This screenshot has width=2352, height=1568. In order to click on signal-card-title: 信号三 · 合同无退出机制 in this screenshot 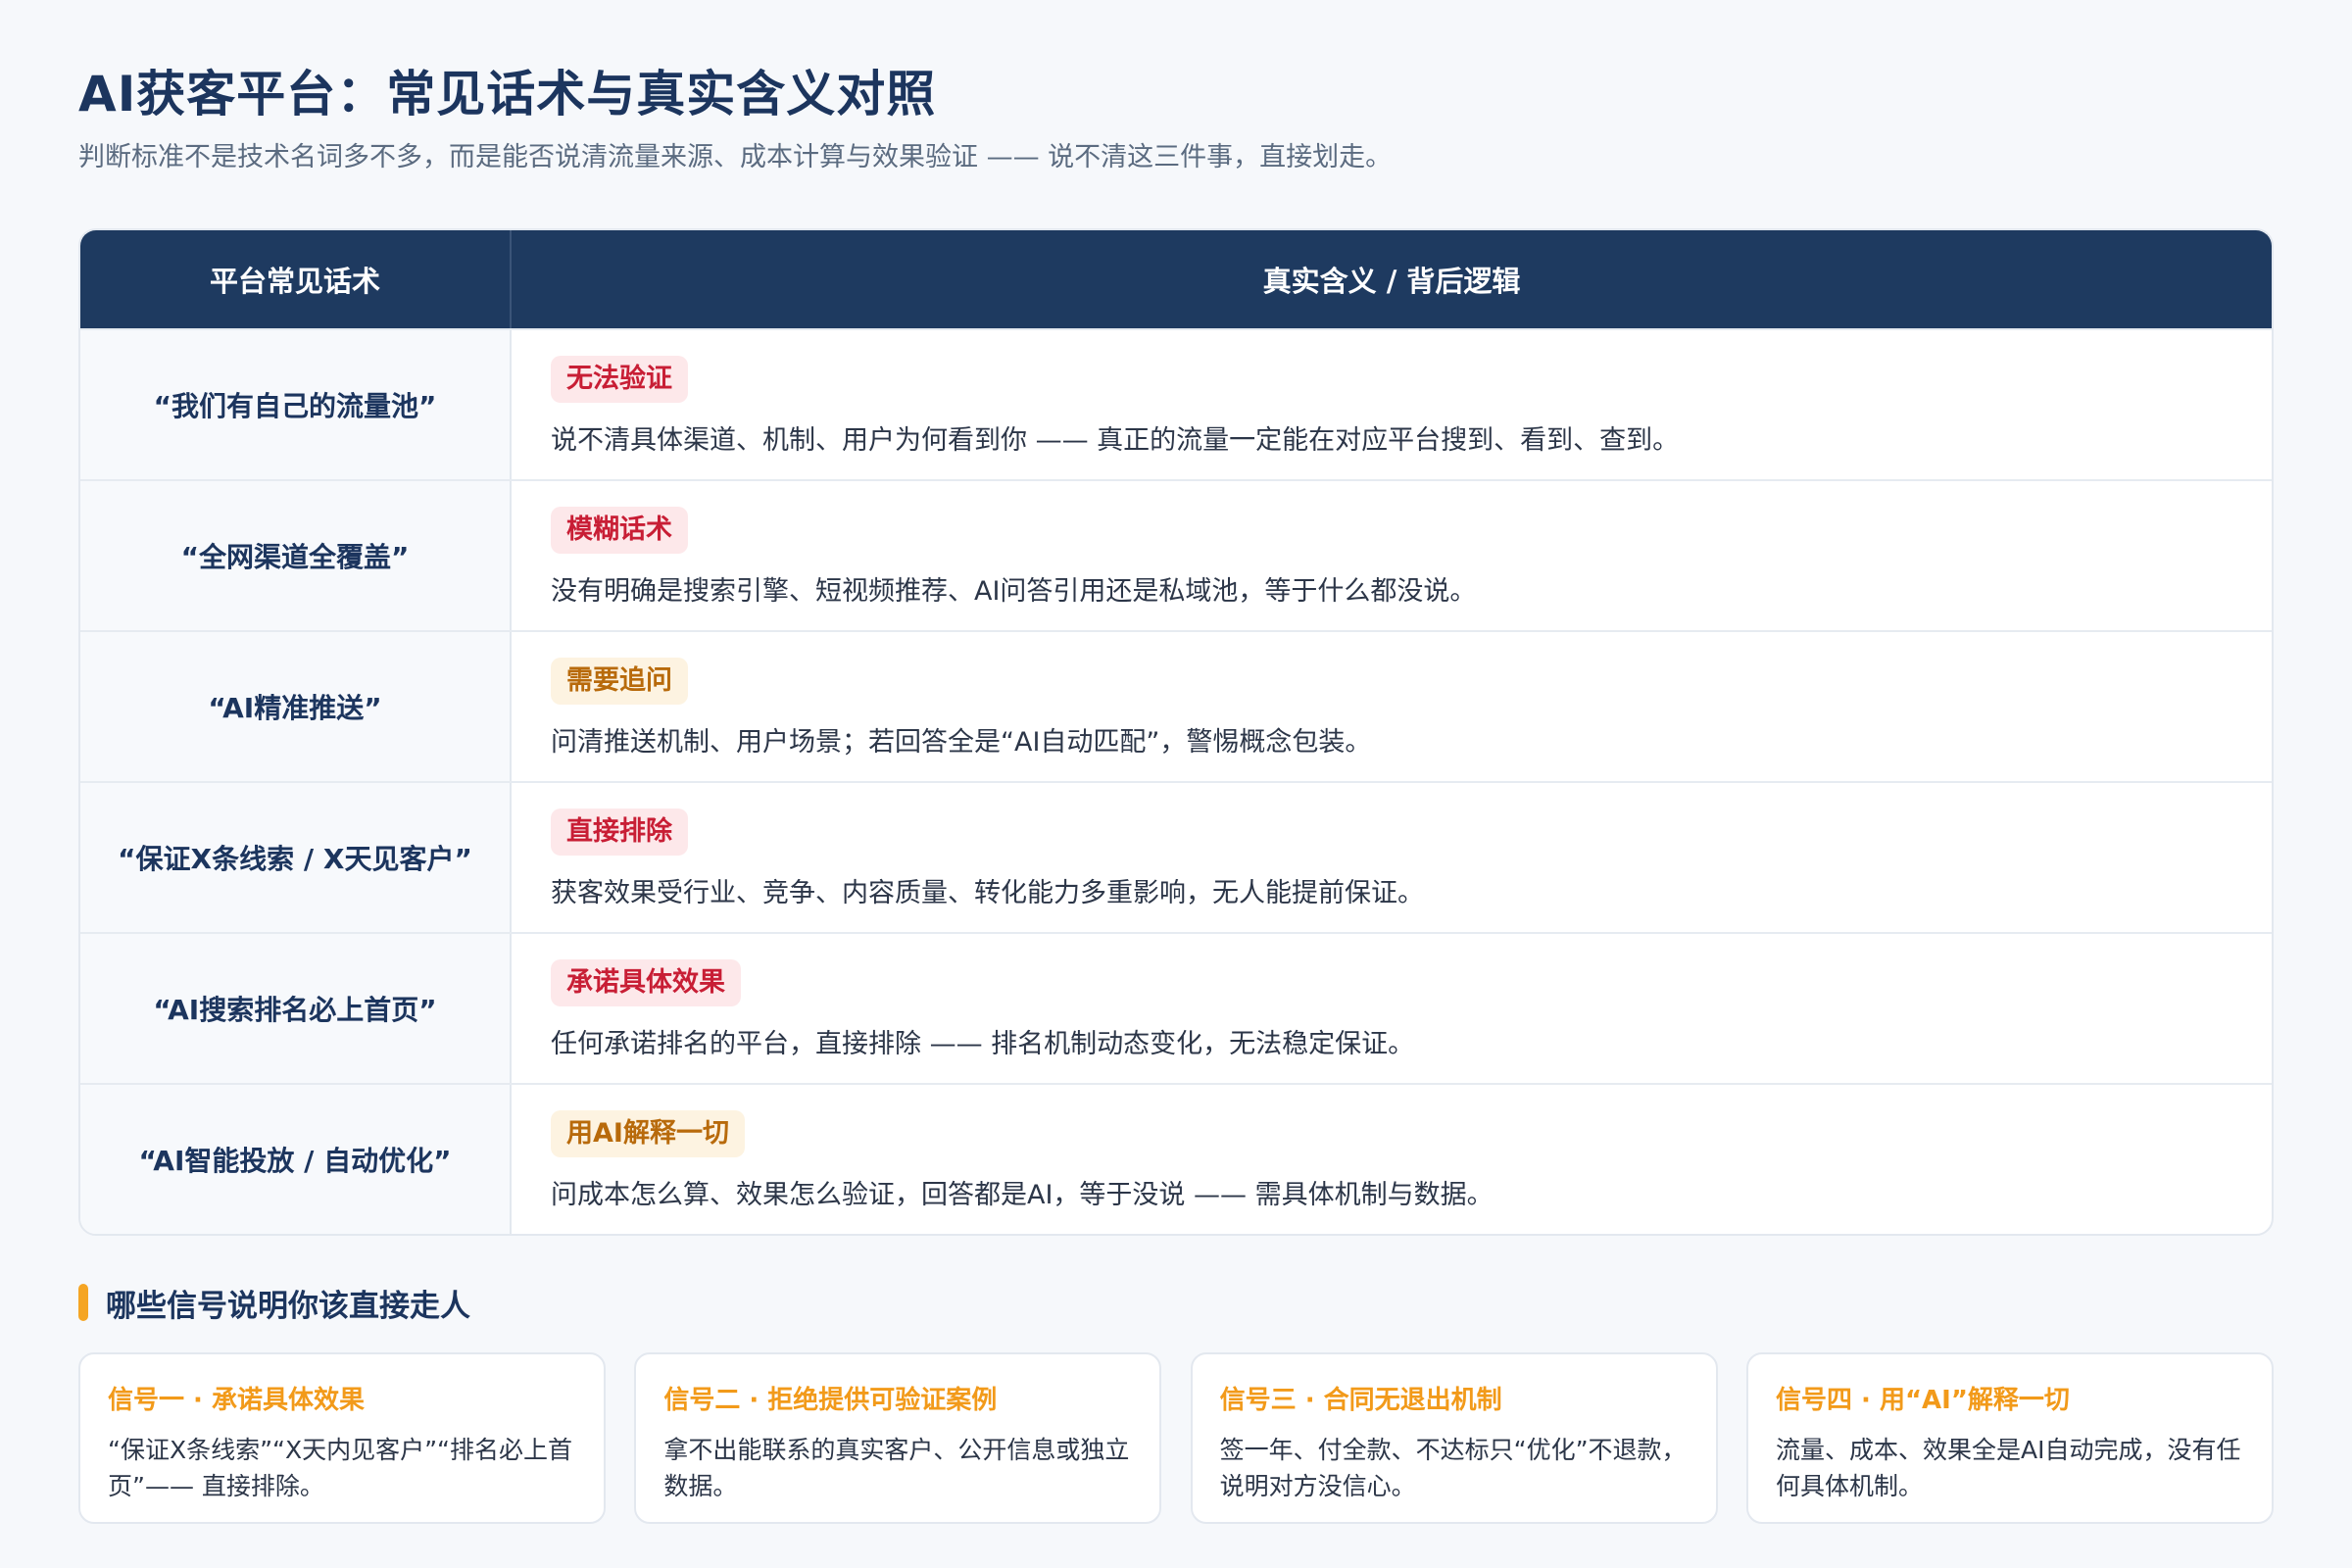, I will do `click(1360, 1400)`.